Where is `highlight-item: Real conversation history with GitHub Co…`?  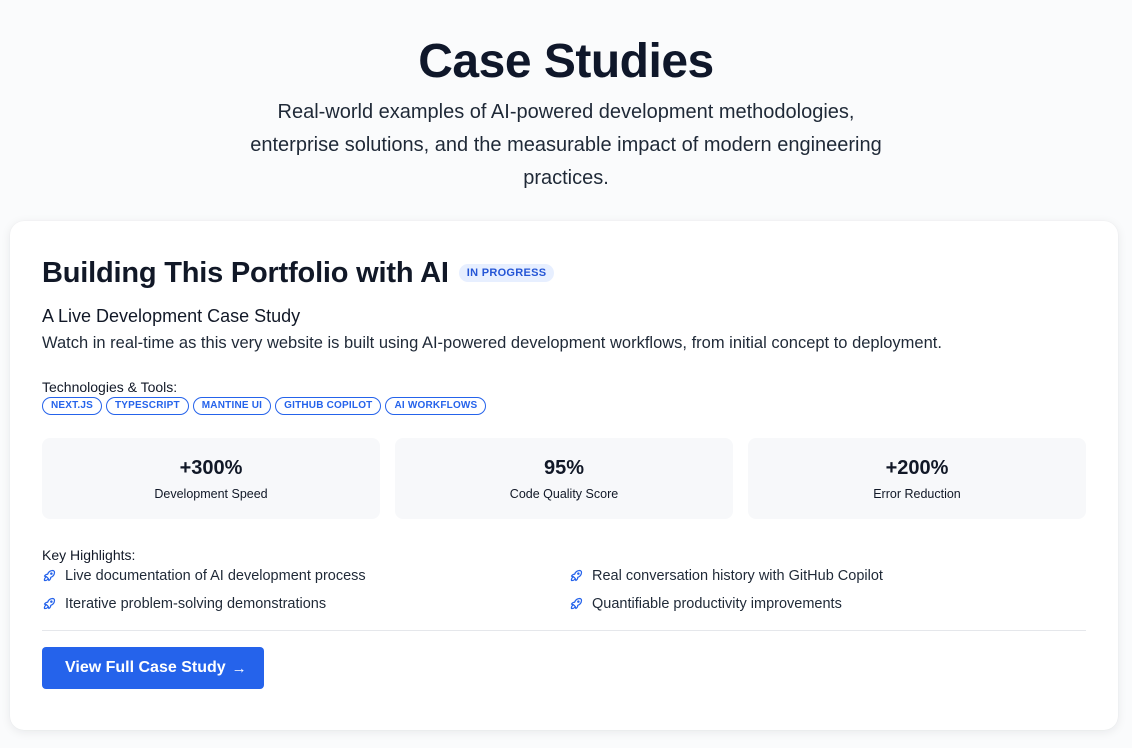
highlight-item: Real conversation history with GitHub Co… is located at coordinates (827, 575).